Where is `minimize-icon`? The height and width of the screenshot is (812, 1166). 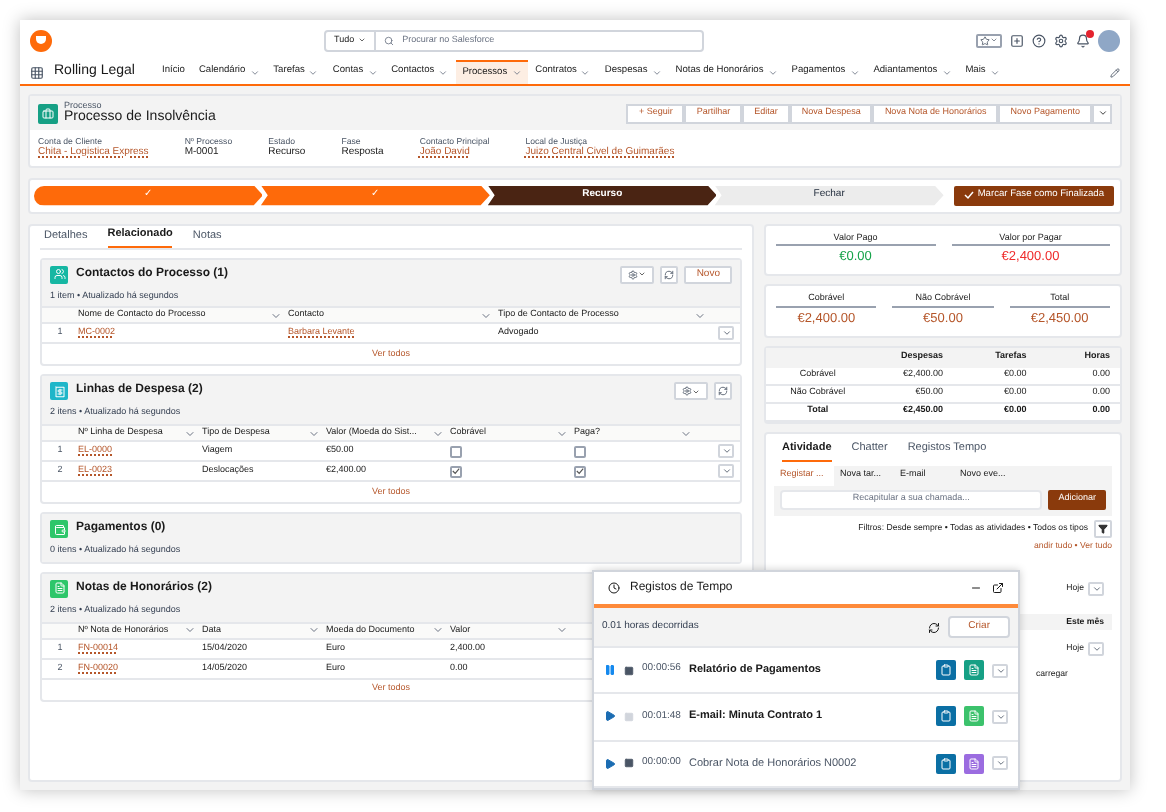
minimize-icon is located at coordinates (976, 588).